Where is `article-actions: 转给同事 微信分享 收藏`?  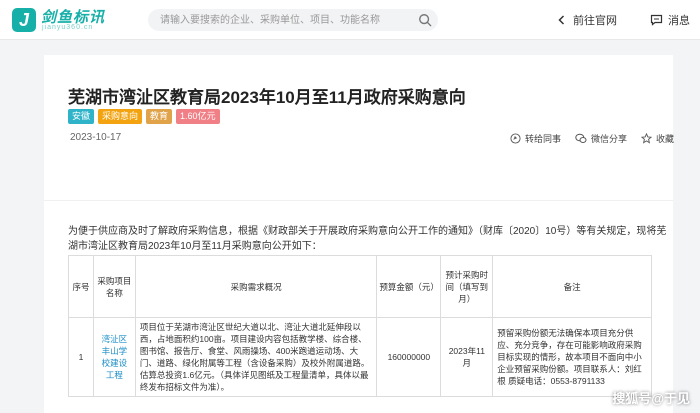
article-actions: 转给同事 微信分享 收藏 is located at coordinates (592, 138).